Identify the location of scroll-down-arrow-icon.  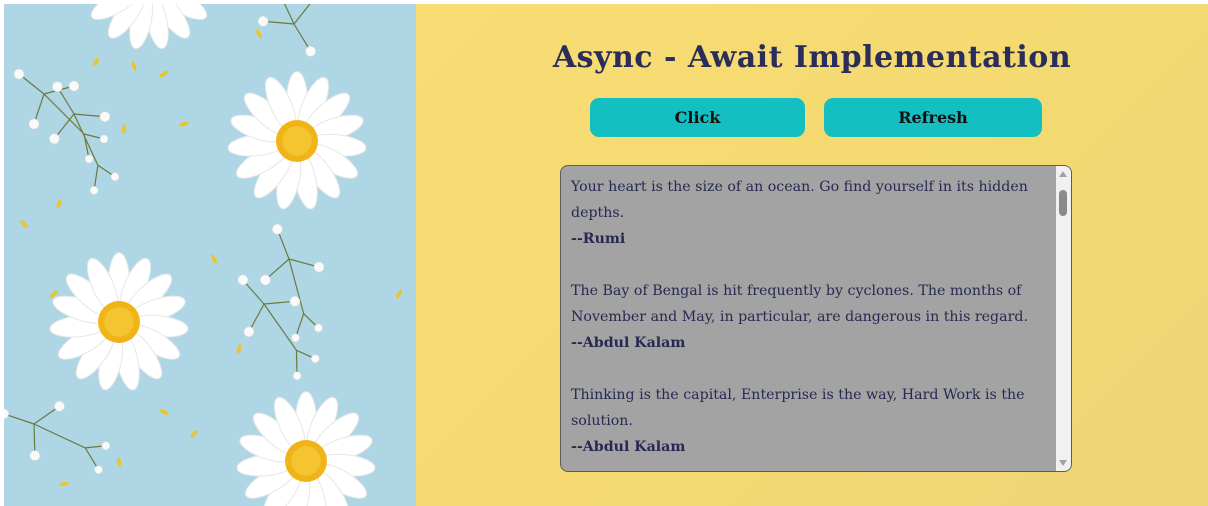
(1063, 463).